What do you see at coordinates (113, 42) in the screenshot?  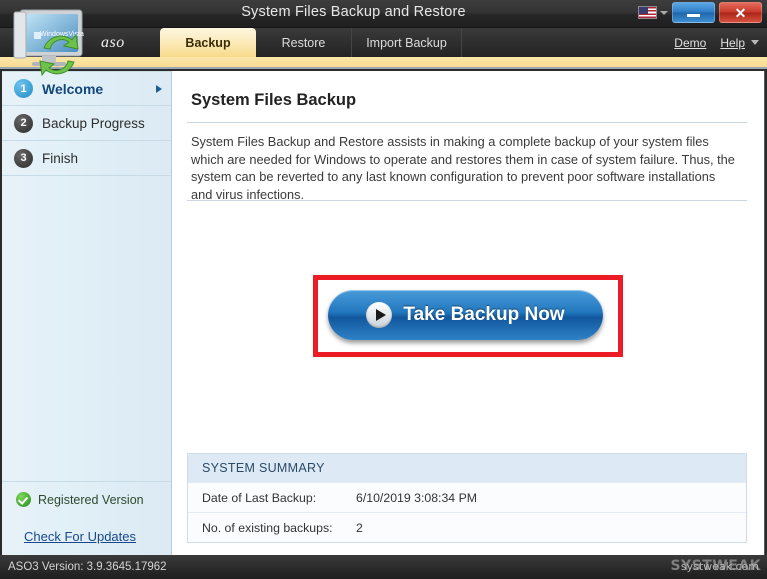 I see `brand-logo-text: aso` at bounding box center [113, 42].